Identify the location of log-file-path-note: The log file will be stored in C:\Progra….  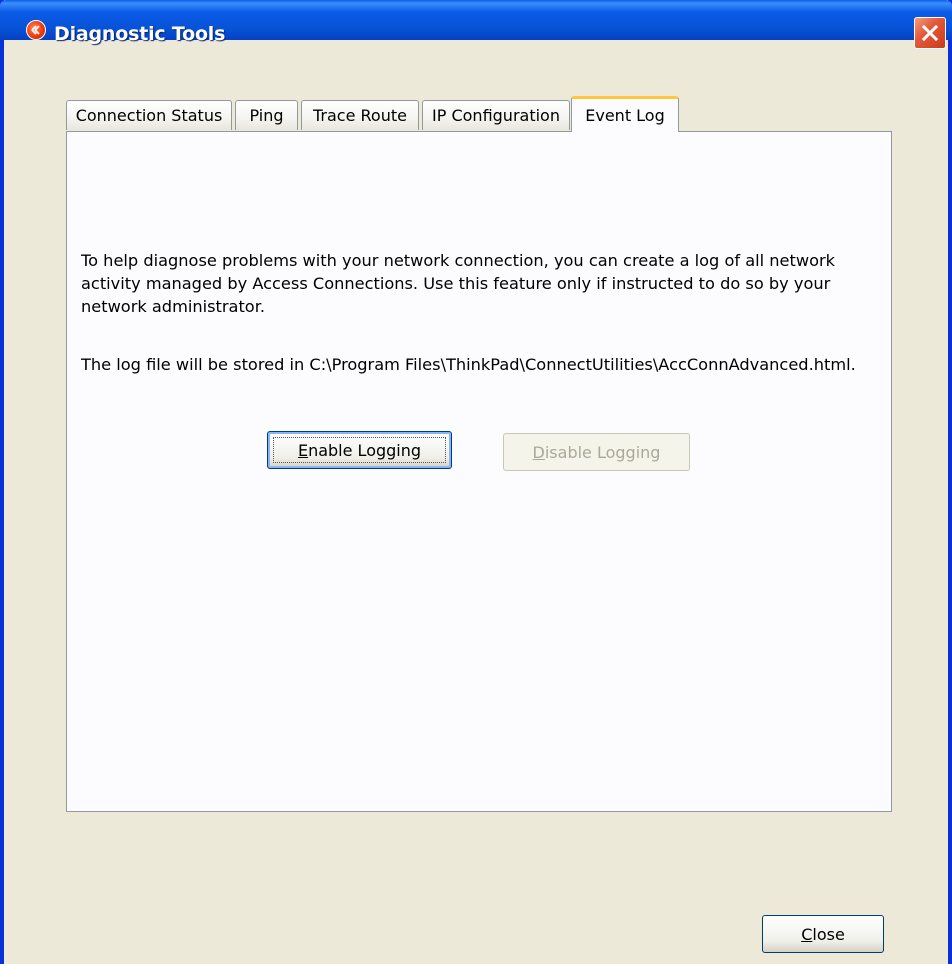
(468, 364).